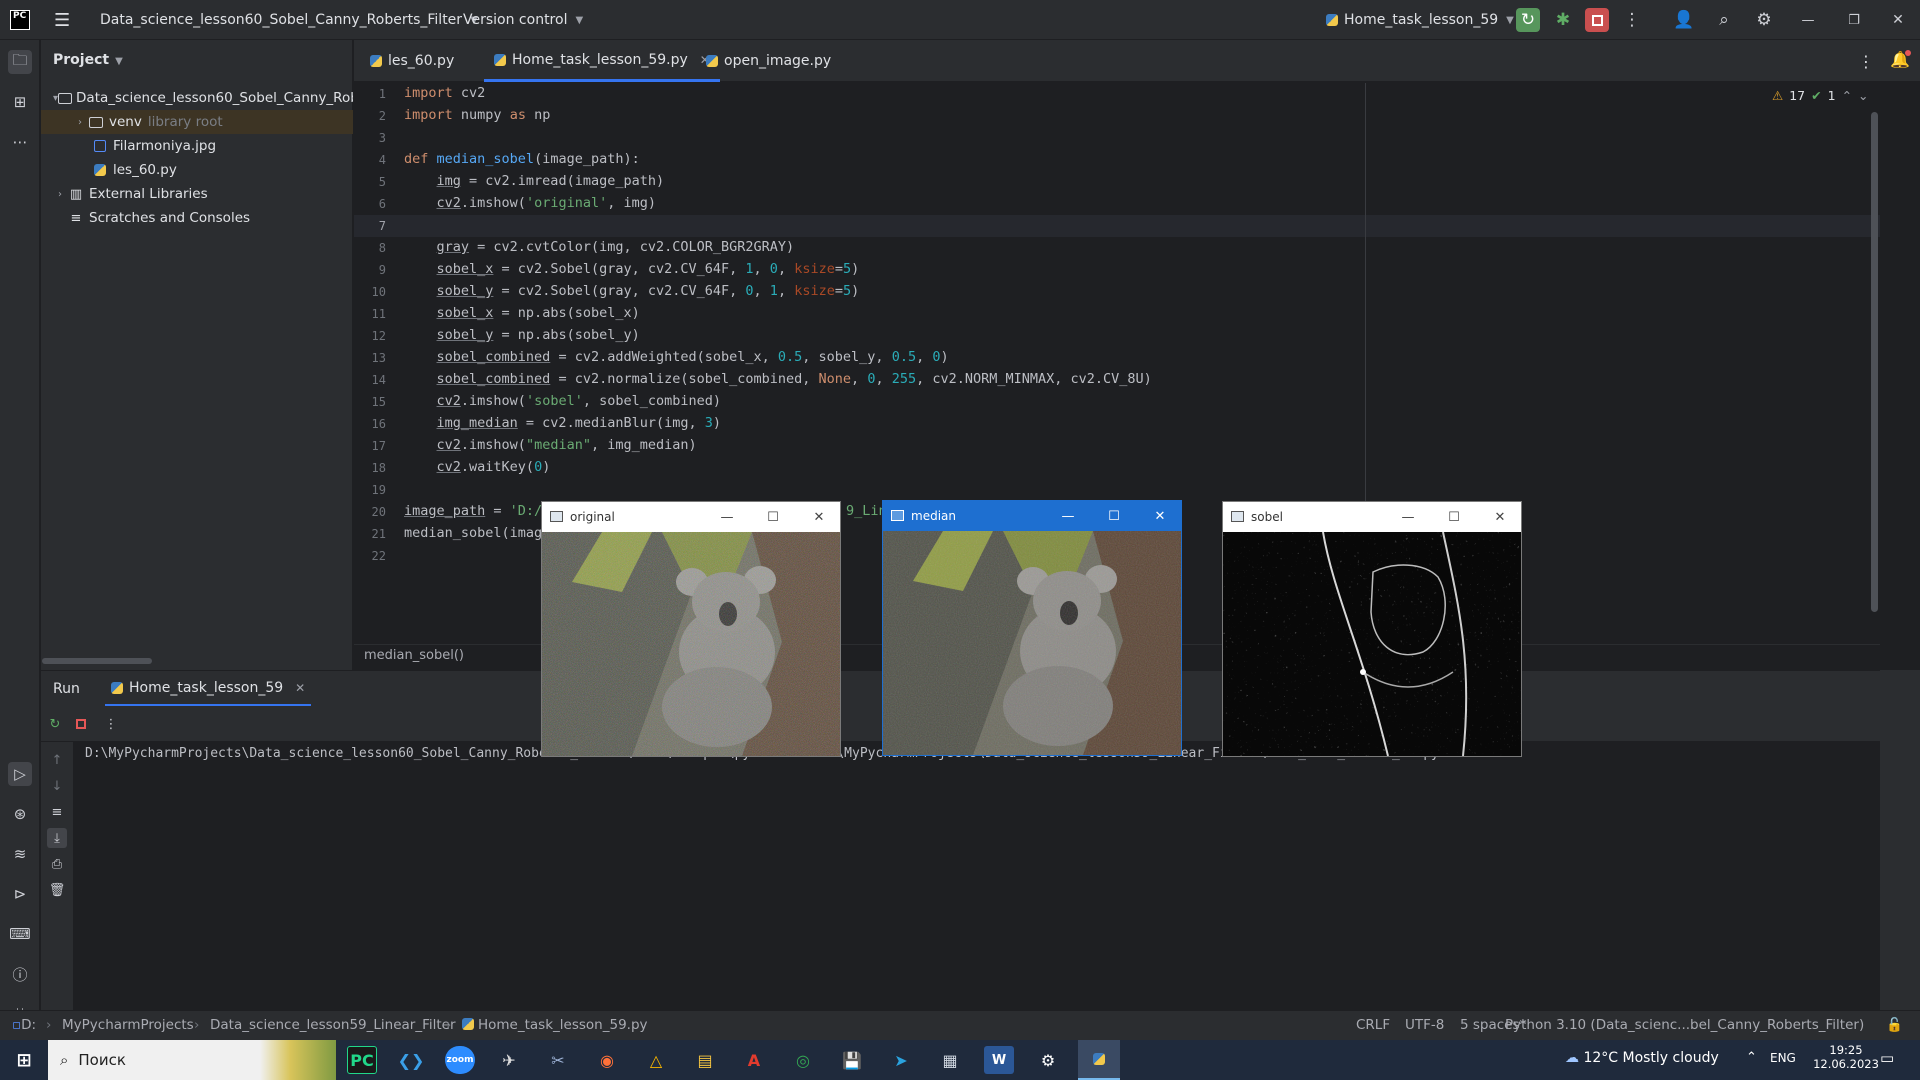 This screenshot has width=1920, height=1080. What do you see at coordinates (382, 94) in the screenshot?
I see `line-number: 1` at bounding box center [382, 94].